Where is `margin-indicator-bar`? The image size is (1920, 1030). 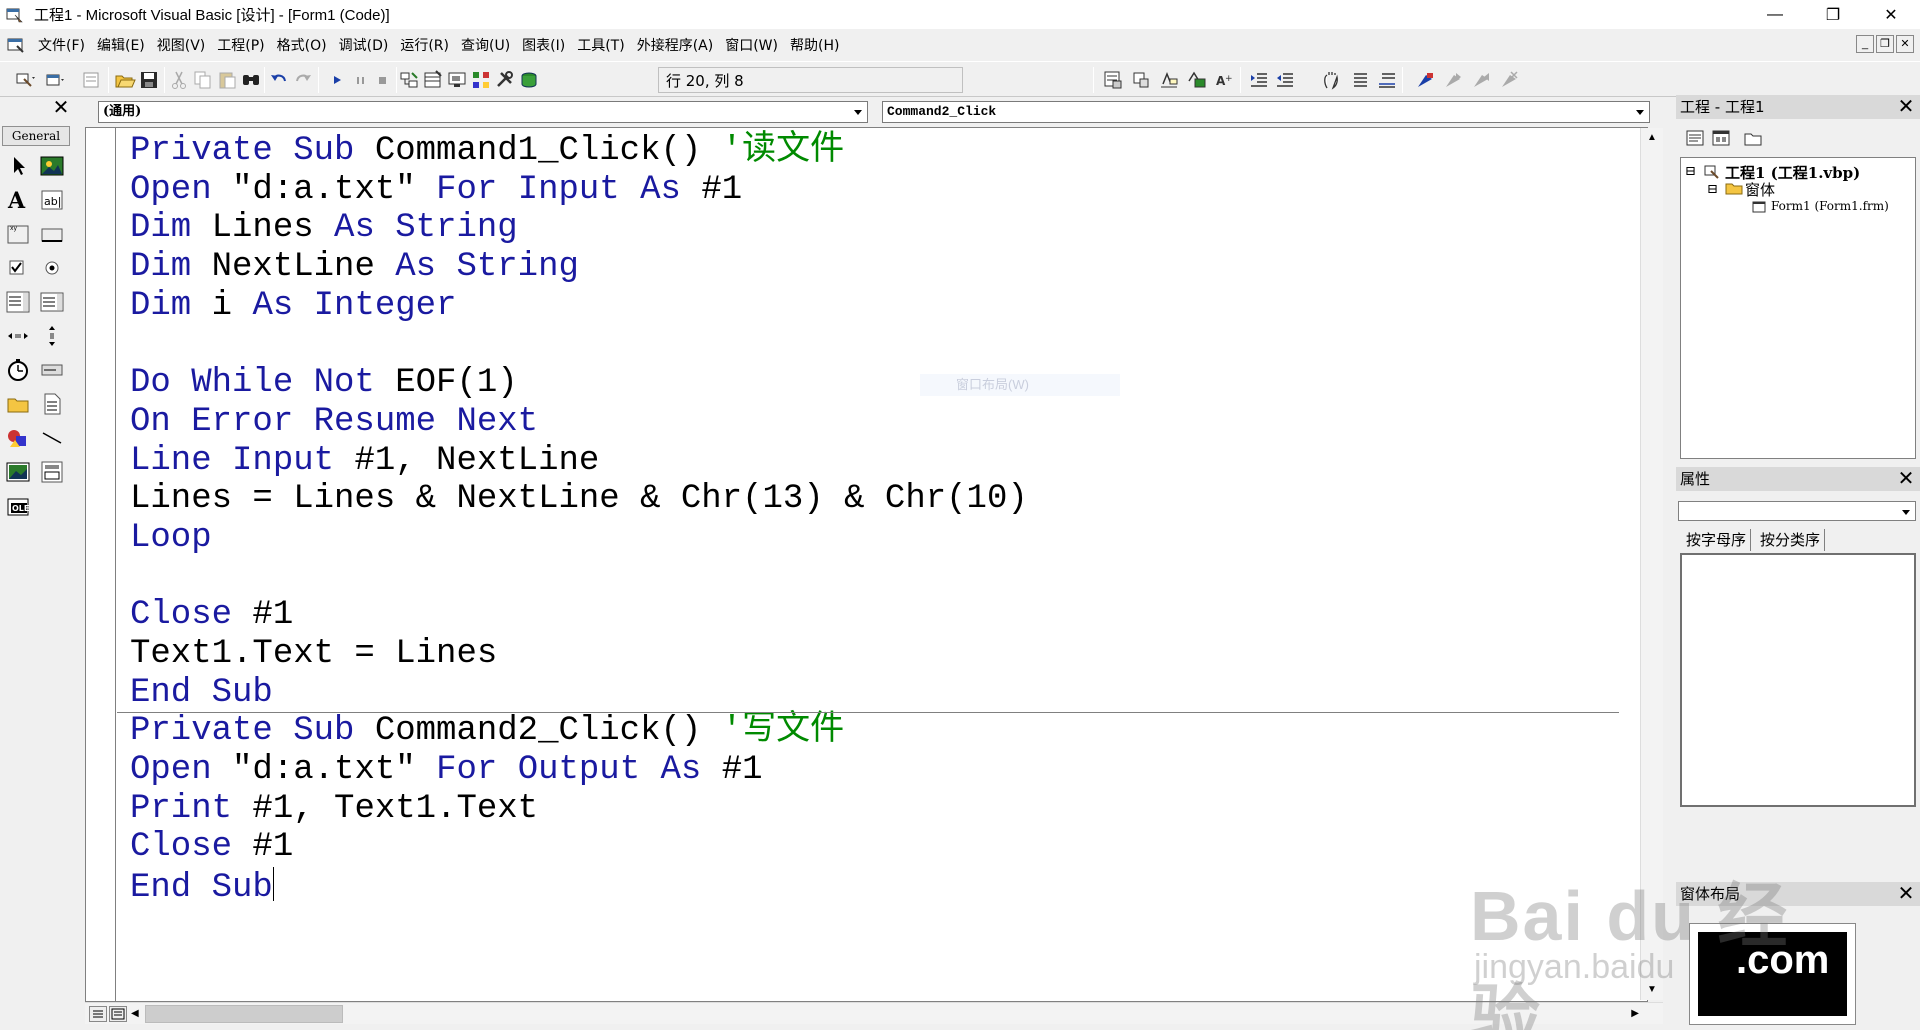
margin-indicator-bar is located at coordinates (101, 564).